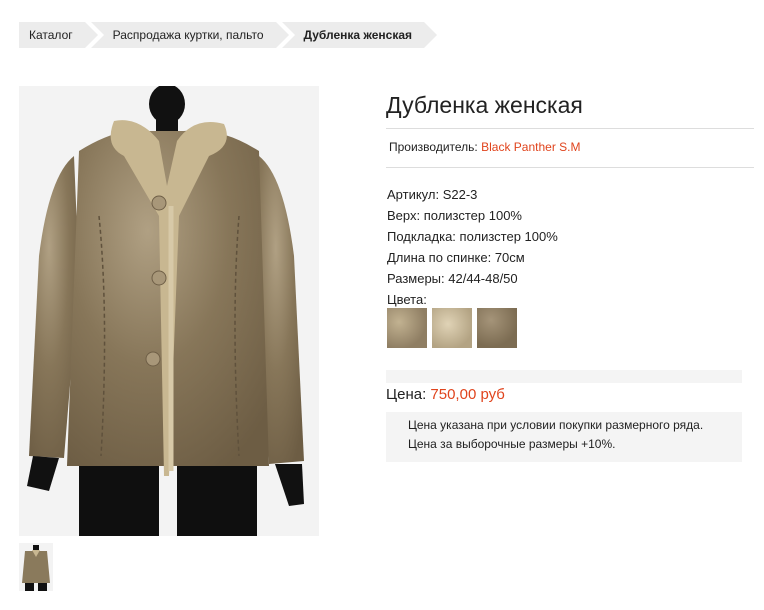  What do you see at coordinates (512, 444) in the screenshot?
I see `price-note-line: Цена за выборочные размеры +10%.` at bounding box center [512, 444].